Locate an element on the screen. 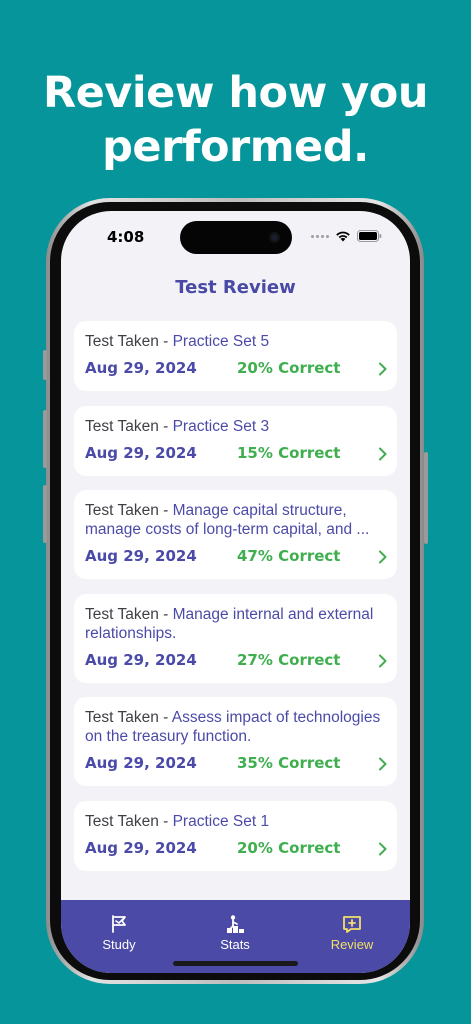 The image size is (471, 1024). test-score: 47% Correct is located at coordinates (289, 556).